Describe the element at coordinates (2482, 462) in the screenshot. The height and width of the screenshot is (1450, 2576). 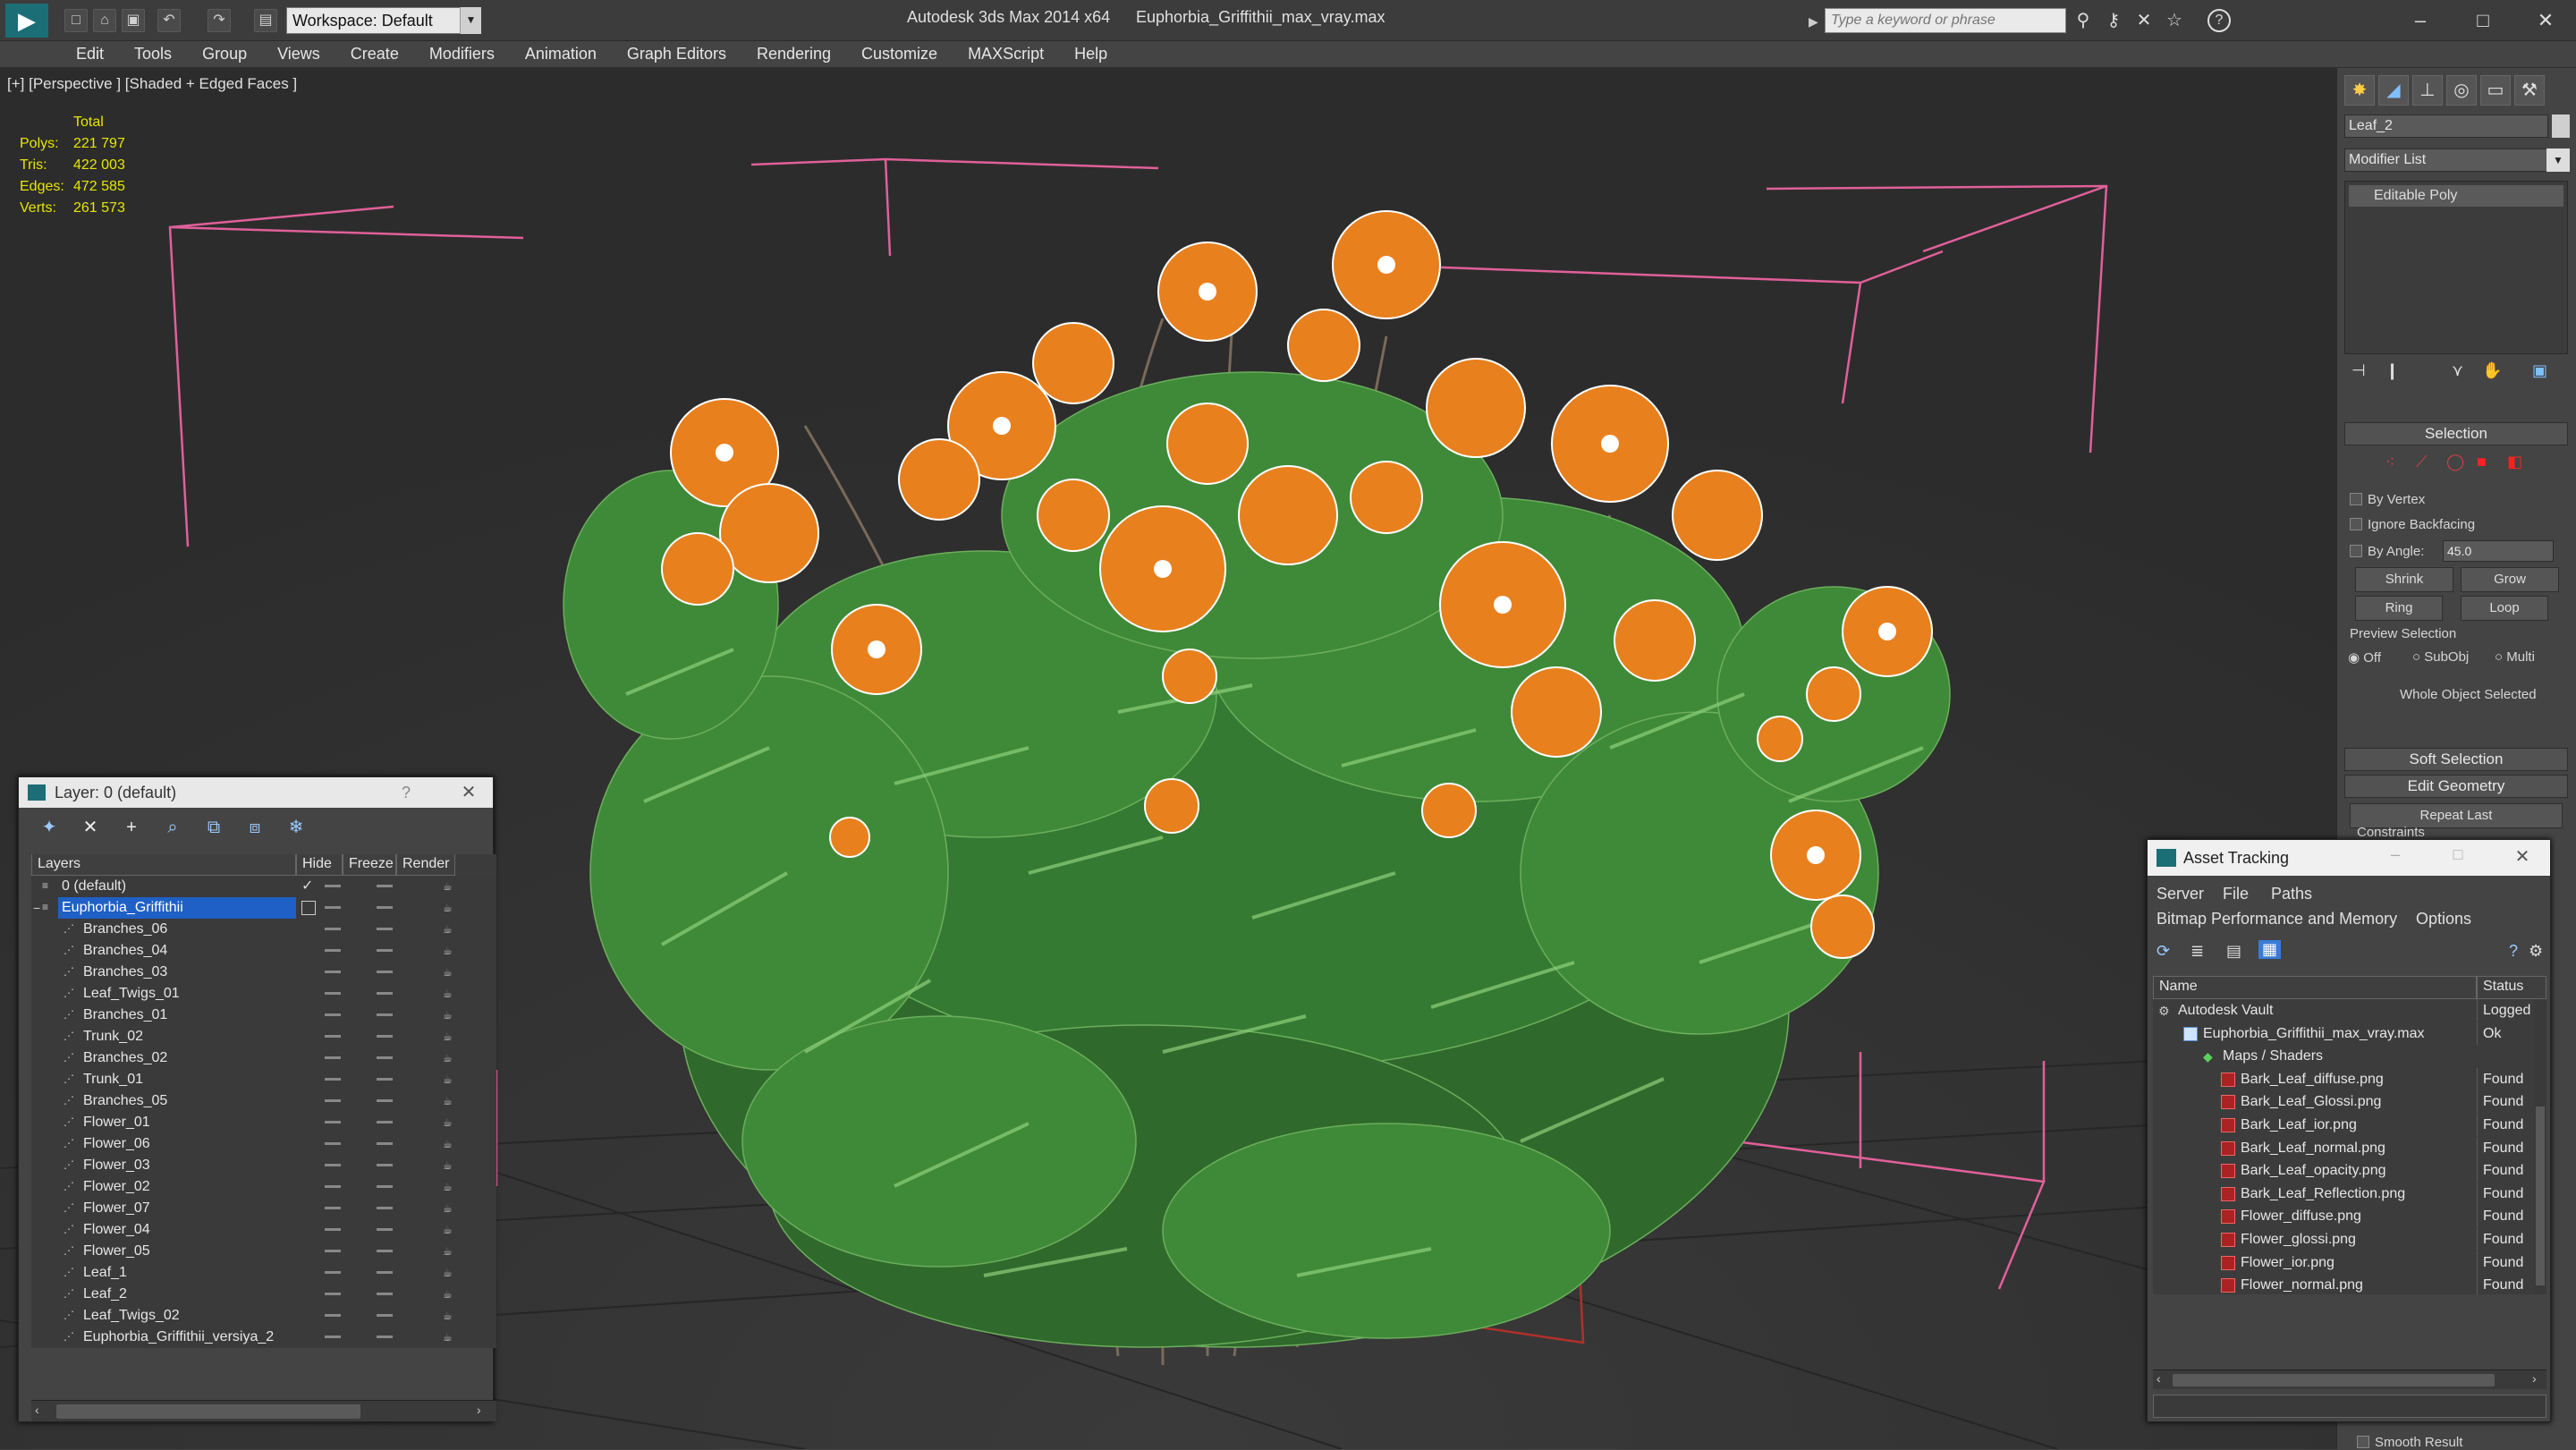
I see `polygon-icon: ■` at that location.